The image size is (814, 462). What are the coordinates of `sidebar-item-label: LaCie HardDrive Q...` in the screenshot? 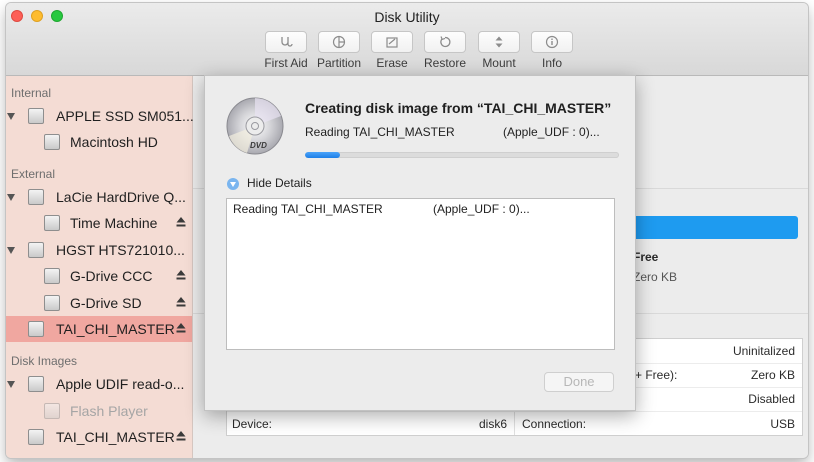 It's located at (121, 197).